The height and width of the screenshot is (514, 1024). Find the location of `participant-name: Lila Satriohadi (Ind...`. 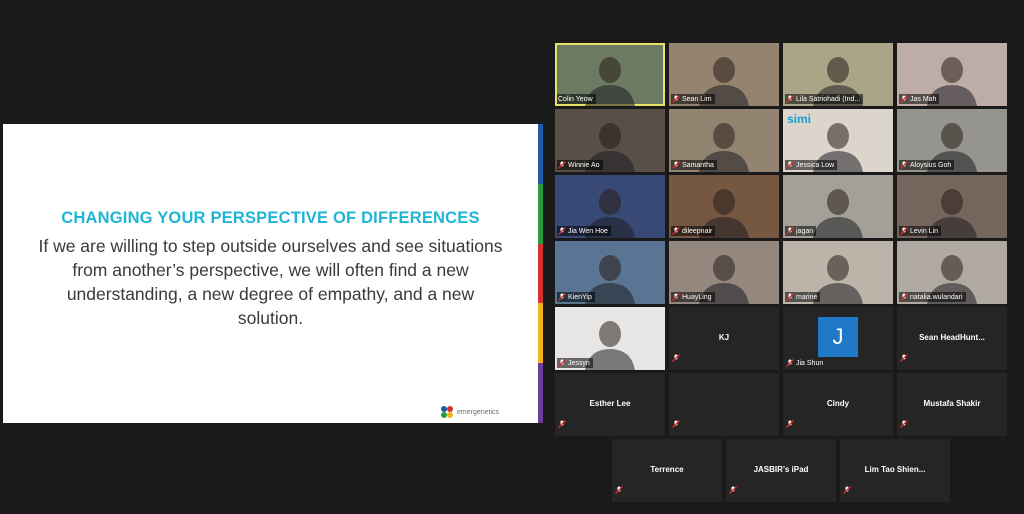

participant-name: Lila Satriohadi (Ind... is located at coordinates (828, 99).